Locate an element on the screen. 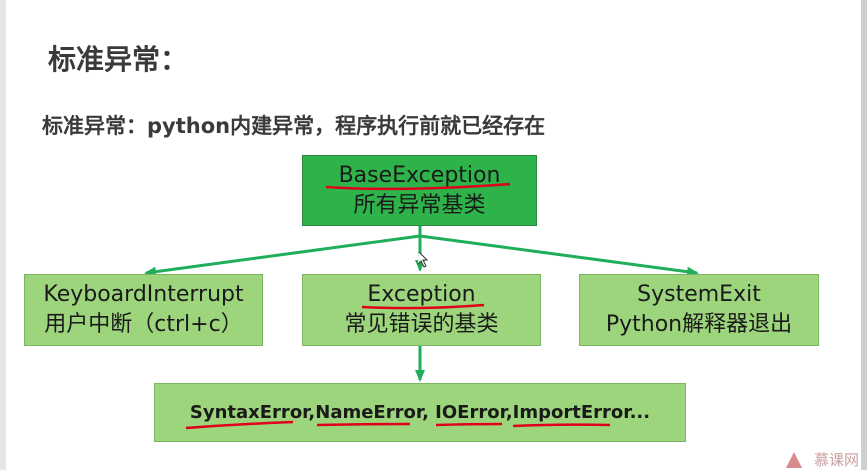  watermark-logo-icon is located at coordinates (794, 460).